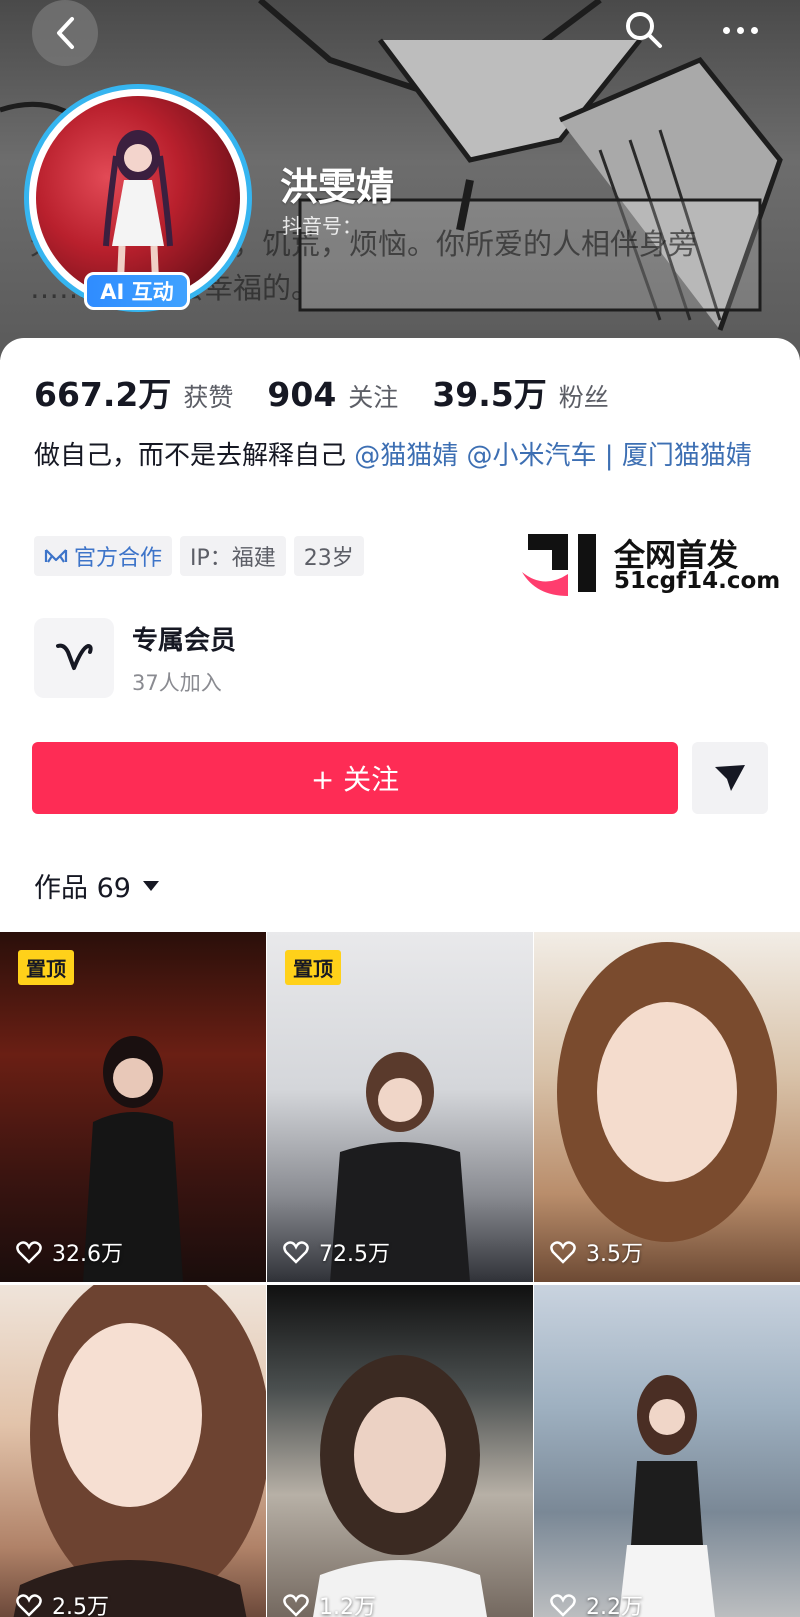  Describe the element at coordinates (400, 1107) in the screenshot. I see `video-thumbnail: 置顶 72.5万` at that location.